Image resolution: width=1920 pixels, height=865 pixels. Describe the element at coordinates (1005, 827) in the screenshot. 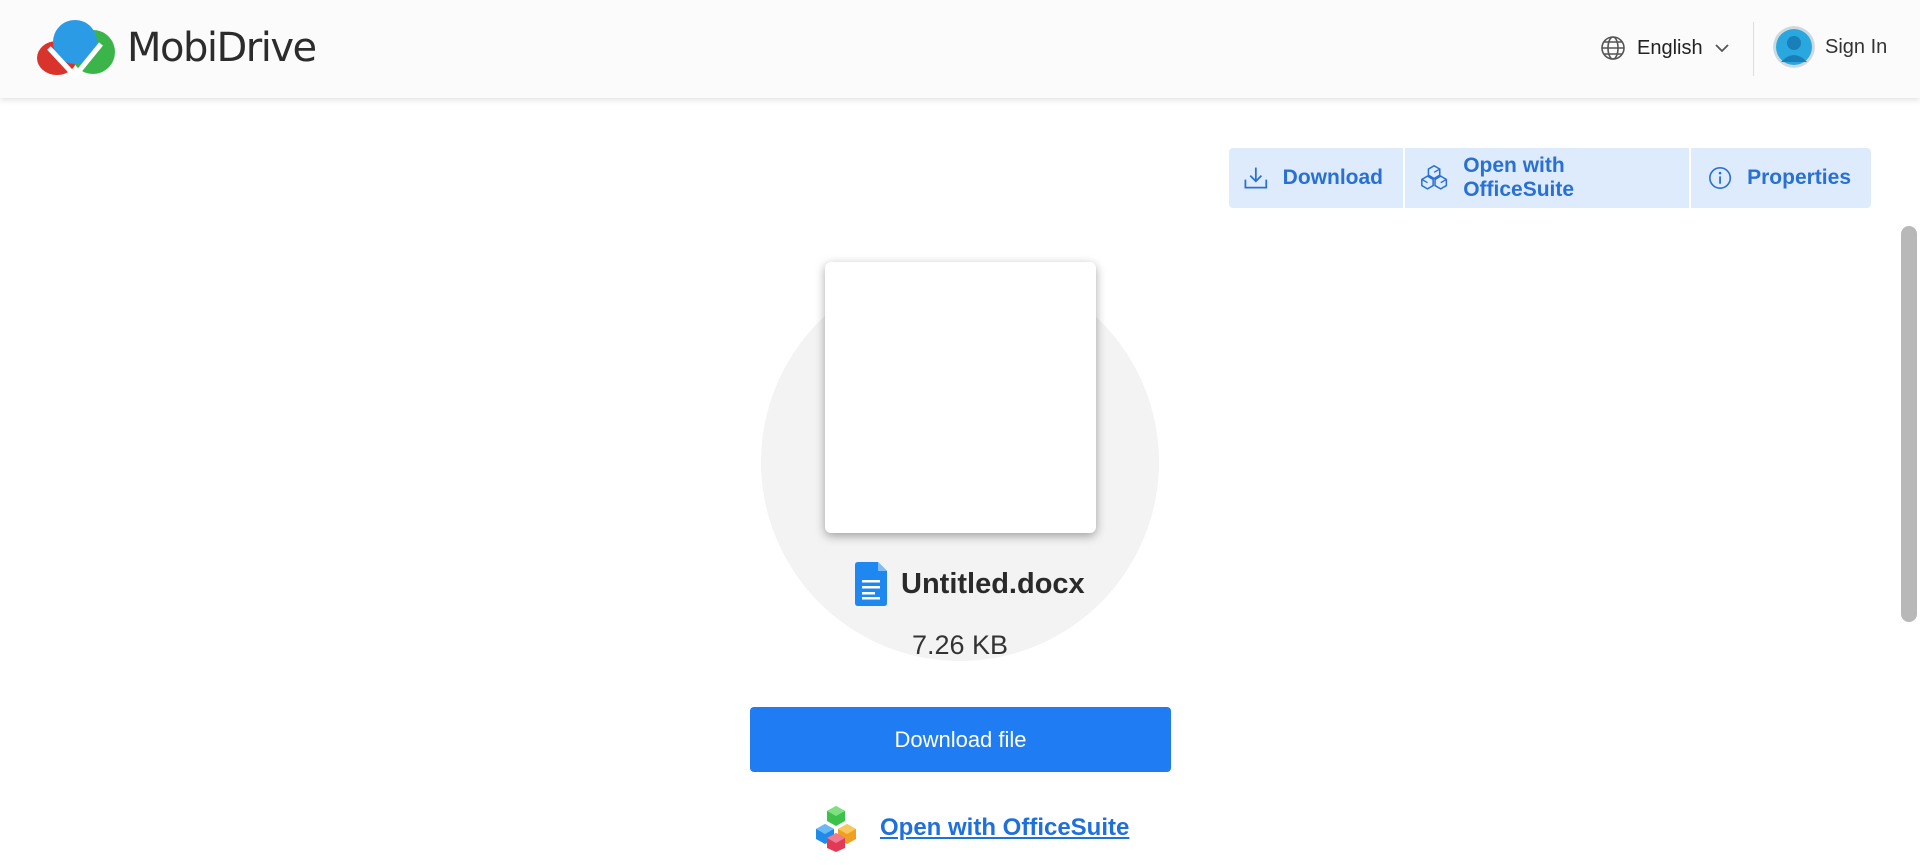

I see `open-with-officesuite-label: Open with OfficeSuite` at that location.